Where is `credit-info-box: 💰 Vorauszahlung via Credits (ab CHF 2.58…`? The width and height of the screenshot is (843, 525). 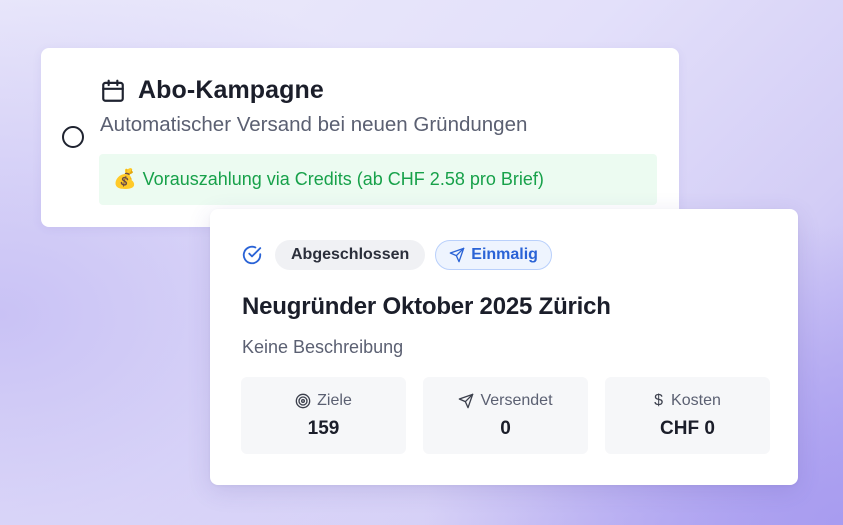
credit-info-box: 💰 Vorauszahlung via Credits (ab CHF 2.58… is located at coordinates (378, 179).